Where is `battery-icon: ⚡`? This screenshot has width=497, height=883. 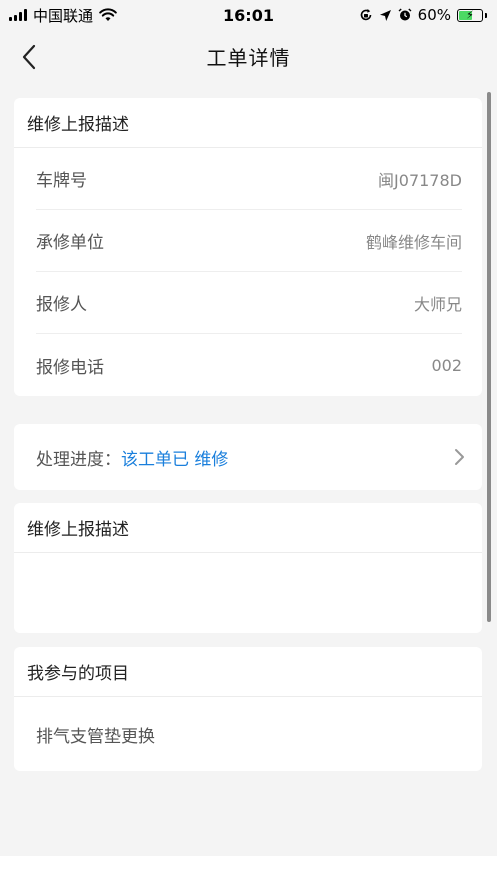 battery-icon: ⚡ is located at coordinates (472, 15).